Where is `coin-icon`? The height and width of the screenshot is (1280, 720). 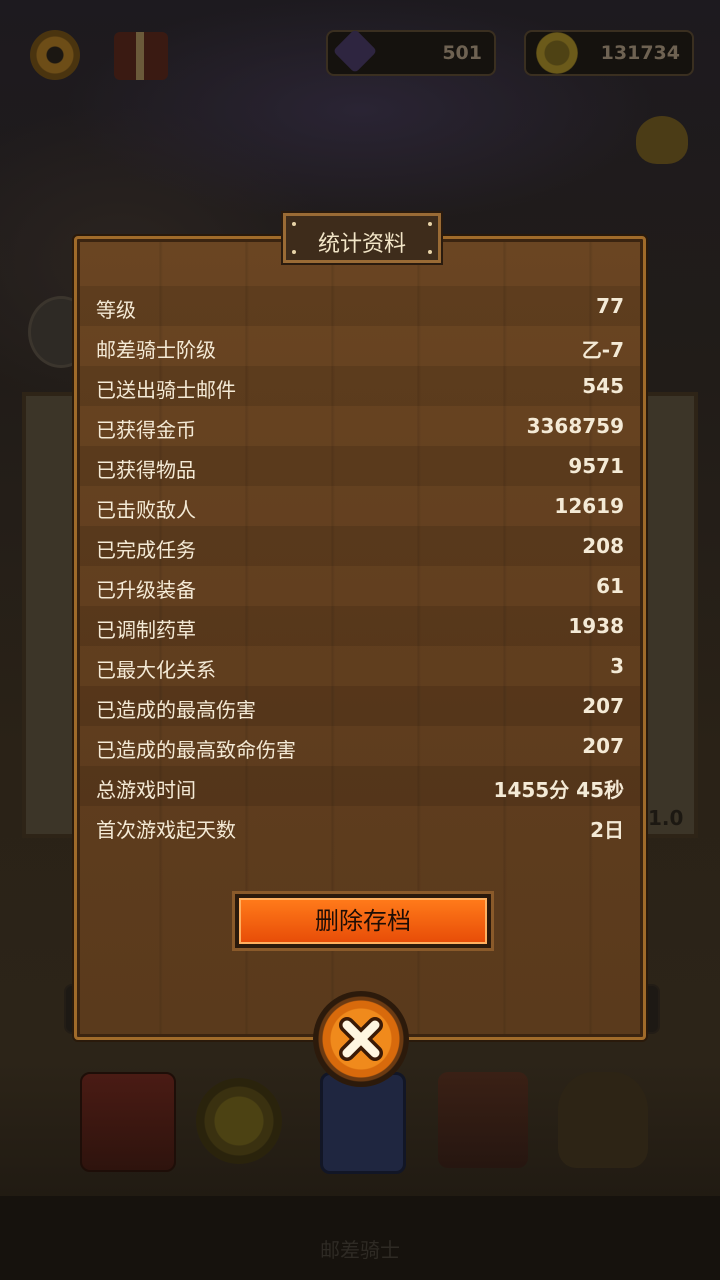
coin-icon is located at coordinates (557, 53).